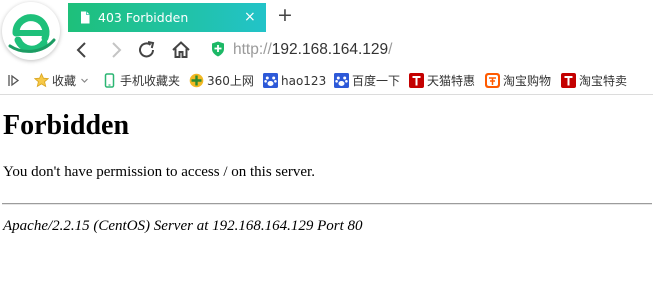  I want to click on security-shield-icon, so click(218, 49).